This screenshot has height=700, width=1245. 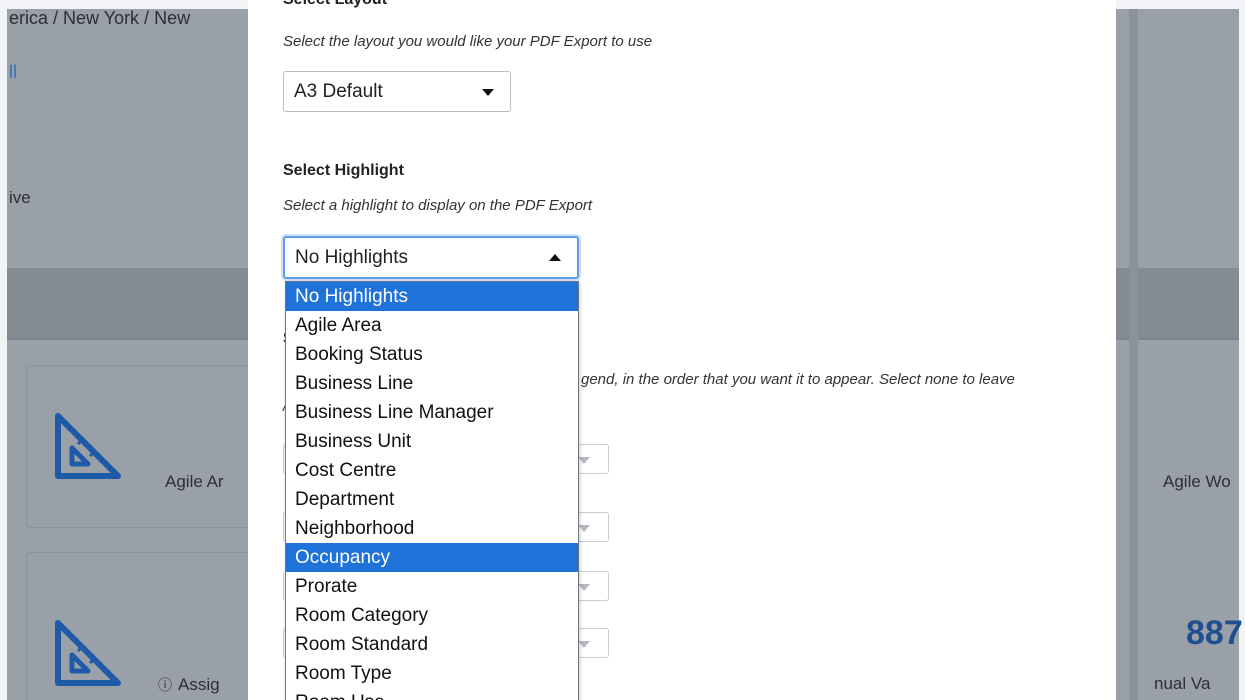 I want to click on highlight-option: Room Standard, so click(x=432, y=644).